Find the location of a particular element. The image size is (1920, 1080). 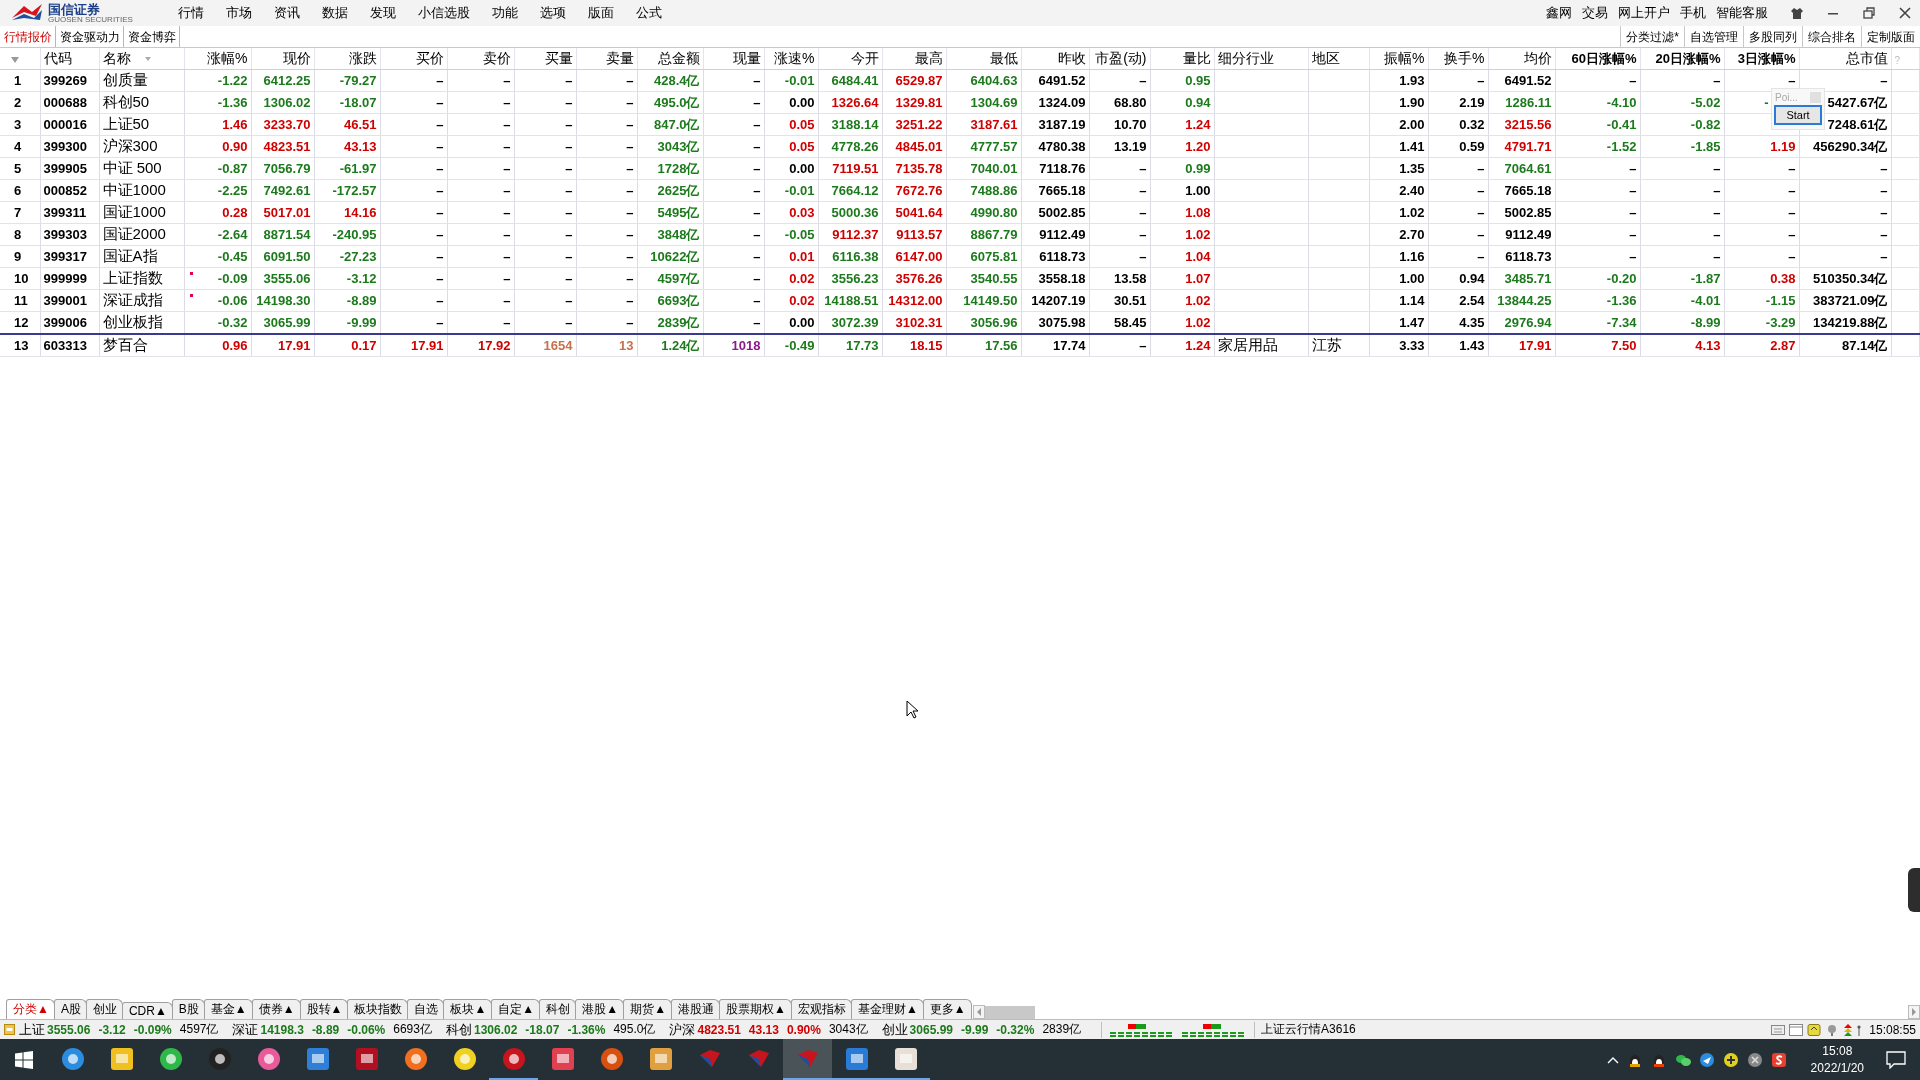

category-tab: 股转▲ is located at coordinates (324, 1009).